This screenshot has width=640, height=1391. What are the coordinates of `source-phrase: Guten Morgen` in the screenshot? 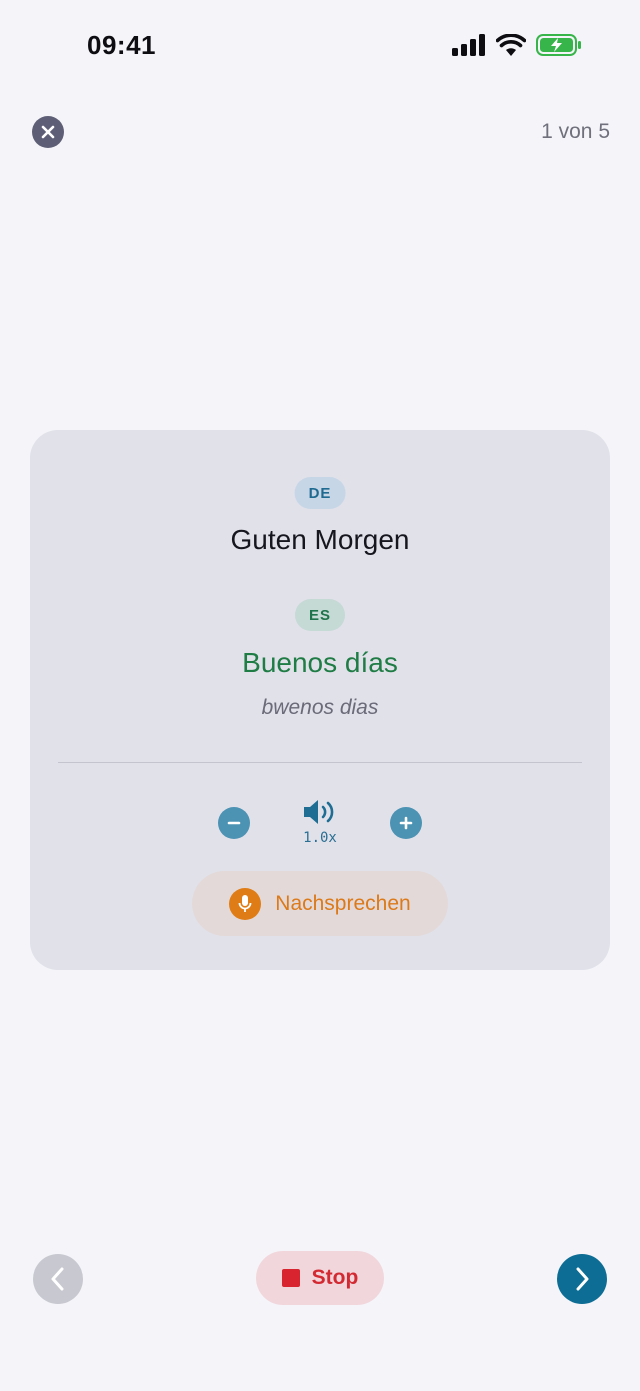 It's located at (320, 539).